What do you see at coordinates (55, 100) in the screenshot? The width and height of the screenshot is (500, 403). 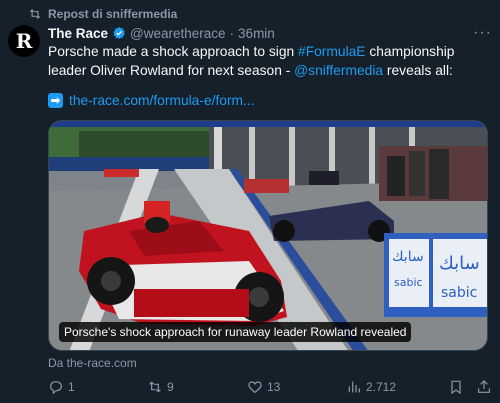 I see `right-arrow-icon: ➡` at bounding box center [55, 100].